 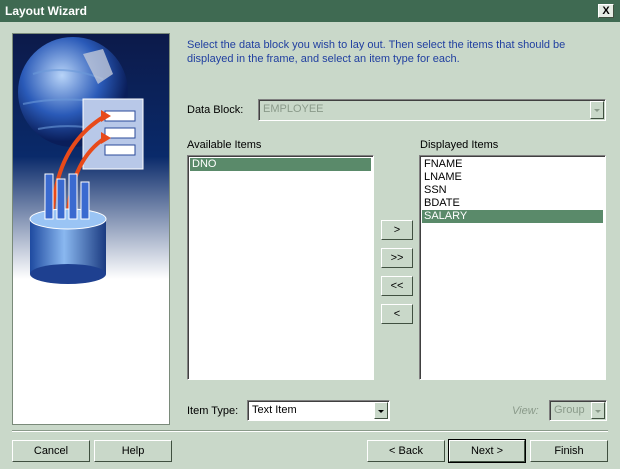 What do you see at coordinates (397, 286) in the screenshot?
I see `remove-all-button: <<` at bounding box center [397, 286].